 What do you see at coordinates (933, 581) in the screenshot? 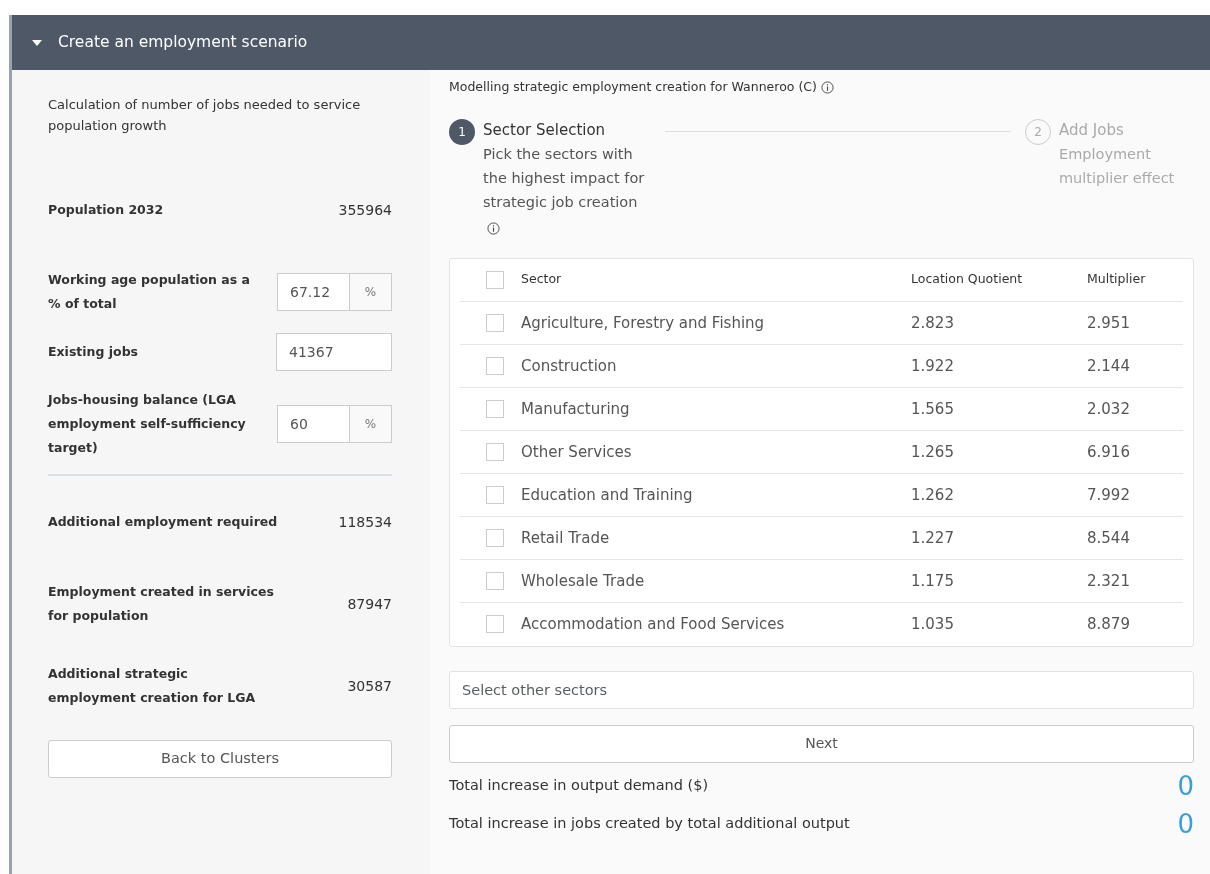
I see `table-cell-text: 1.175` at bounding box center [933, 581].